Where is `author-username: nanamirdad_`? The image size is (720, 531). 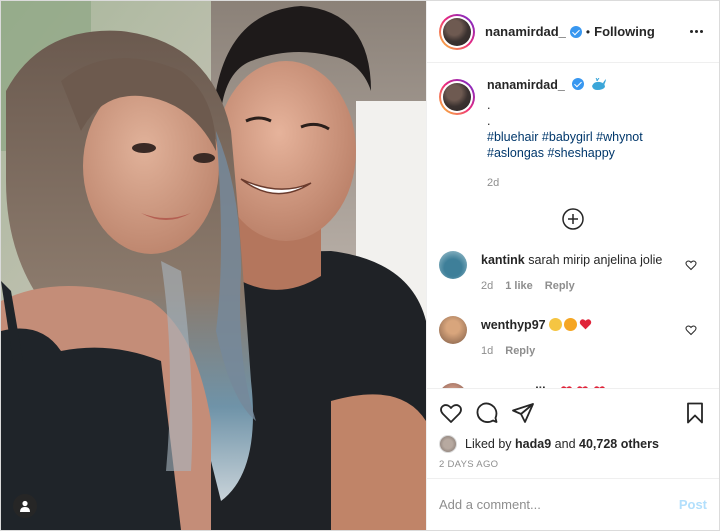 author-username: nanamirdad_ is located at coordinates (525, 31).